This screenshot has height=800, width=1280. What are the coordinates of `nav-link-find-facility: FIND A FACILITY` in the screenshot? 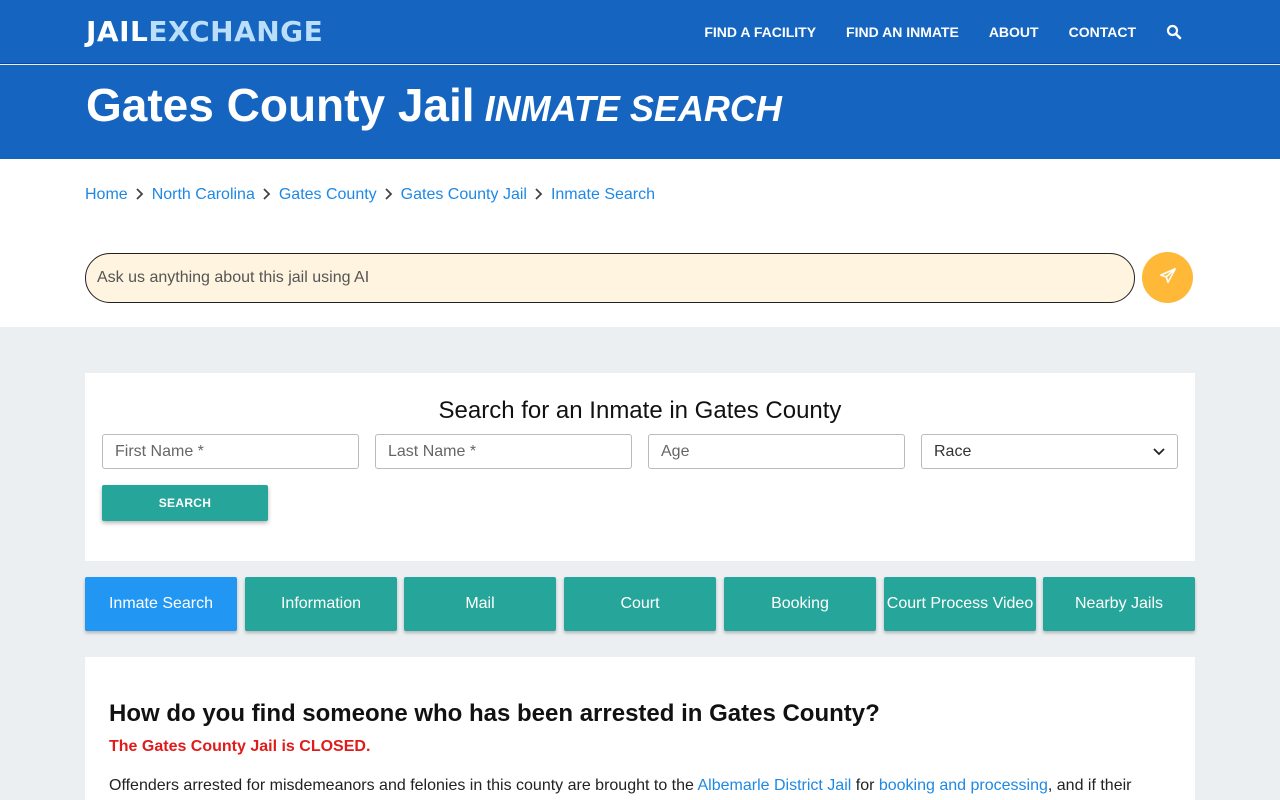 It's located at (760, 32).